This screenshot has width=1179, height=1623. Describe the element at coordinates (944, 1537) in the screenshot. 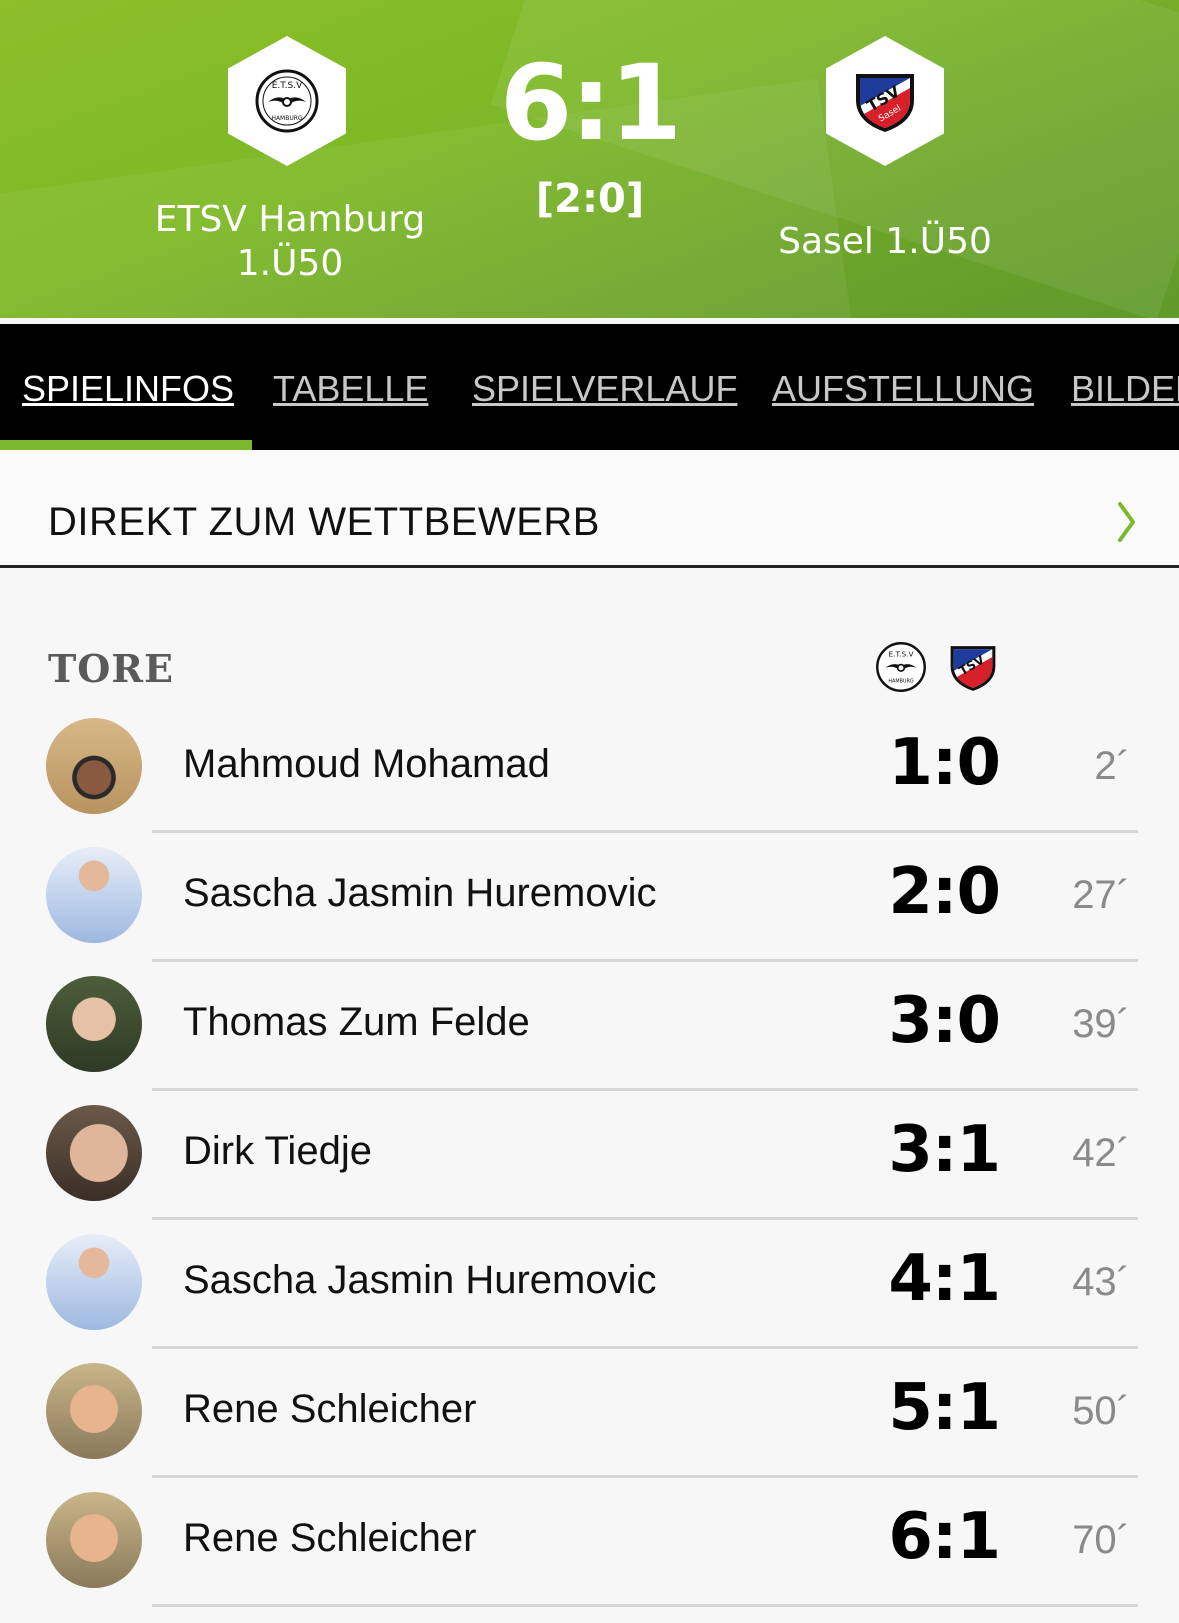

I see `goal-score: 6:1` at that location.